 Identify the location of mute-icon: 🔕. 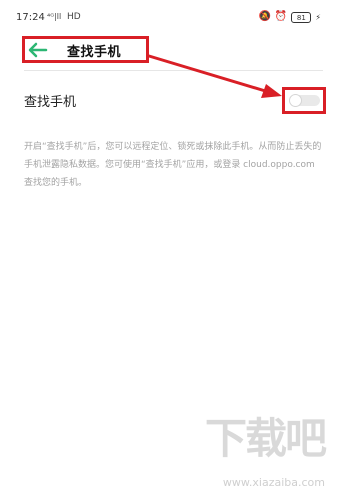
(264, 16).